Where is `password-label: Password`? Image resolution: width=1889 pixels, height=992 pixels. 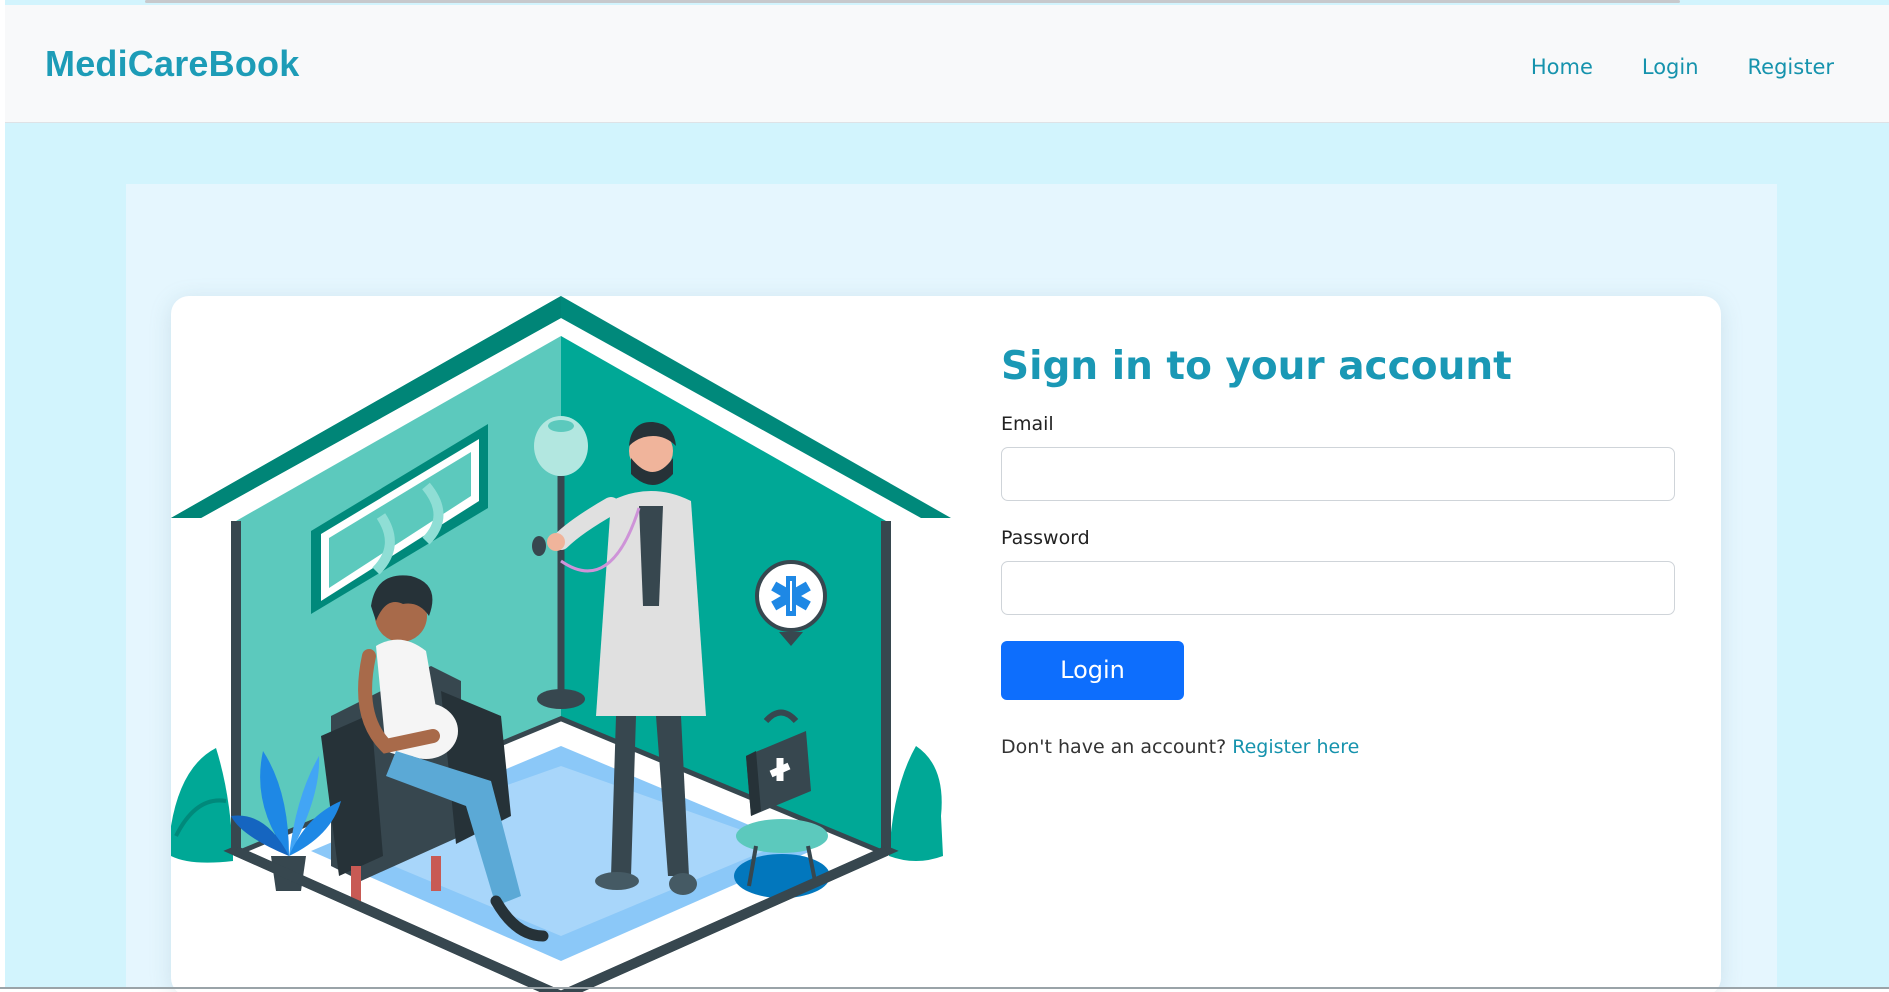 password-label: Password is located at coordinates (1045, 537).